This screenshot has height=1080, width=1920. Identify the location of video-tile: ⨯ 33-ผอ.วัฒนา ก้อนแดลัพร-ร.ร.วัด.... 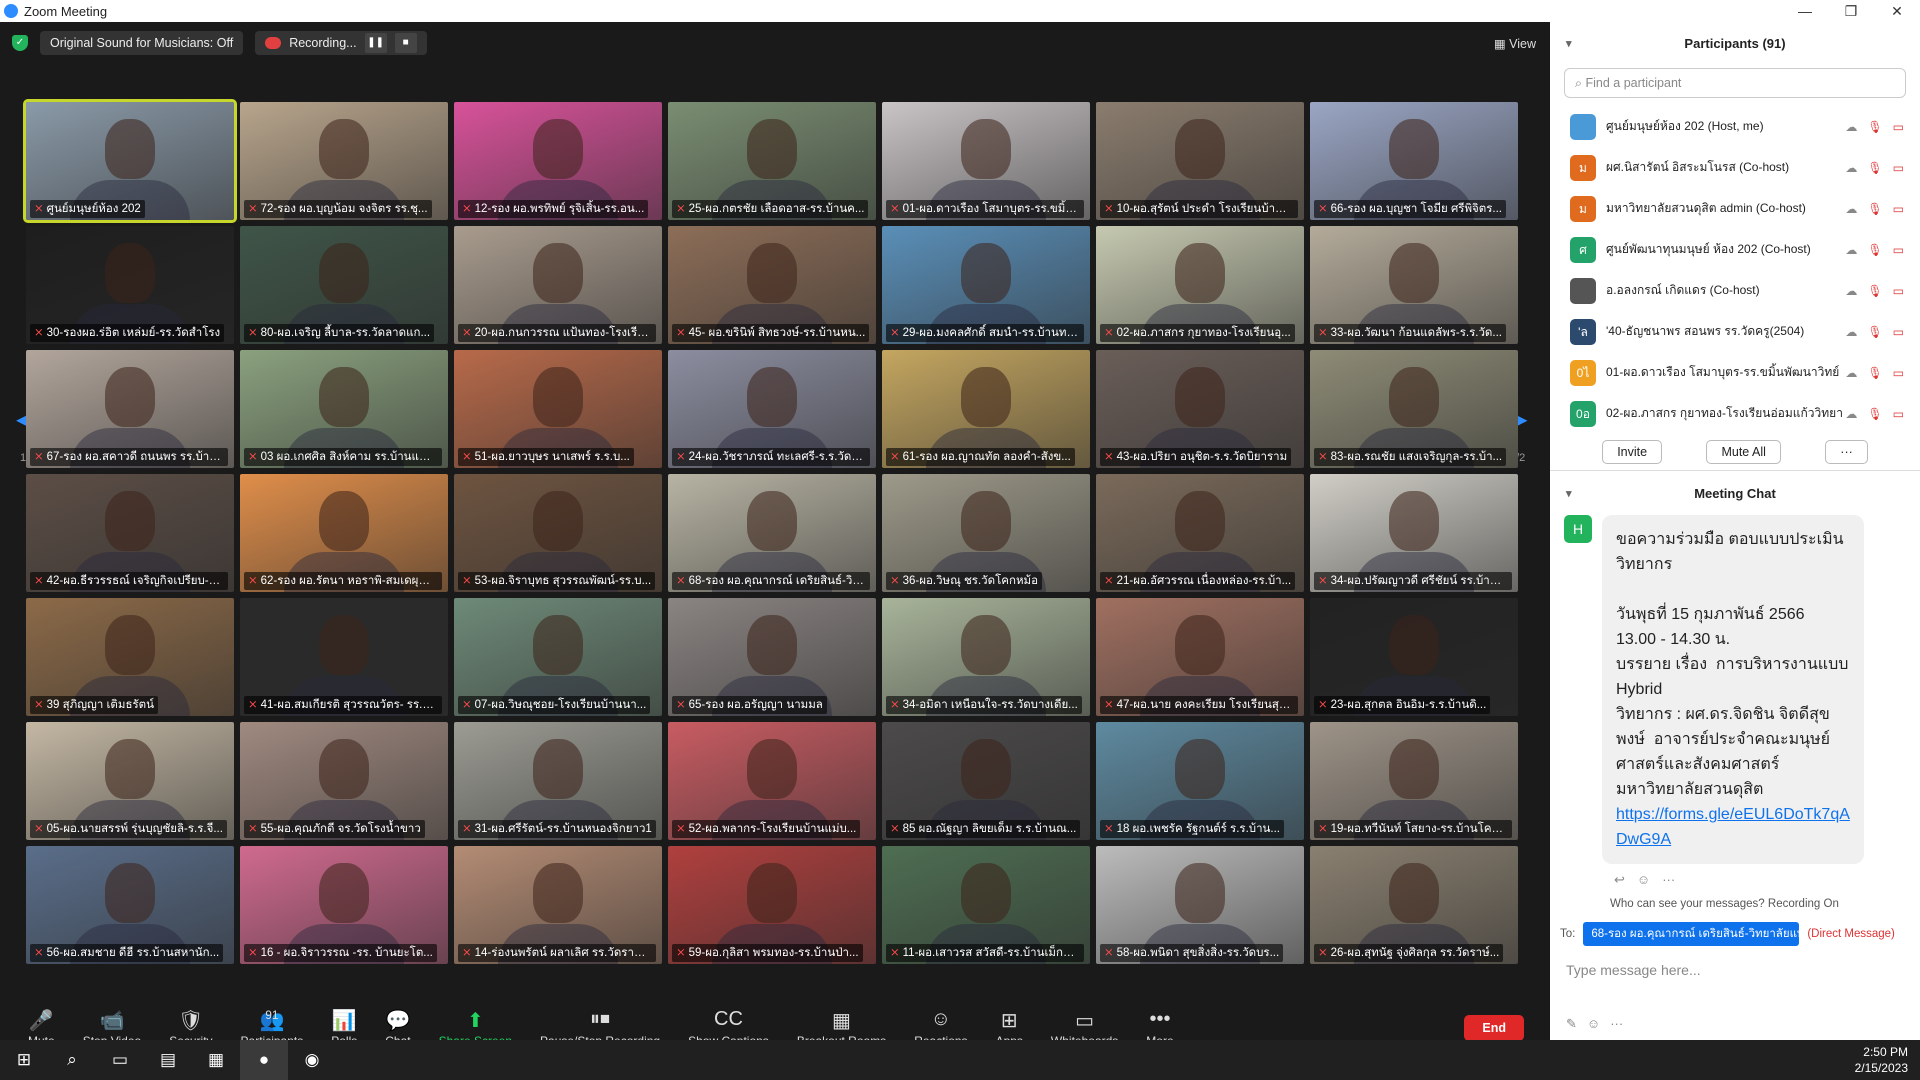
(1414, 285).